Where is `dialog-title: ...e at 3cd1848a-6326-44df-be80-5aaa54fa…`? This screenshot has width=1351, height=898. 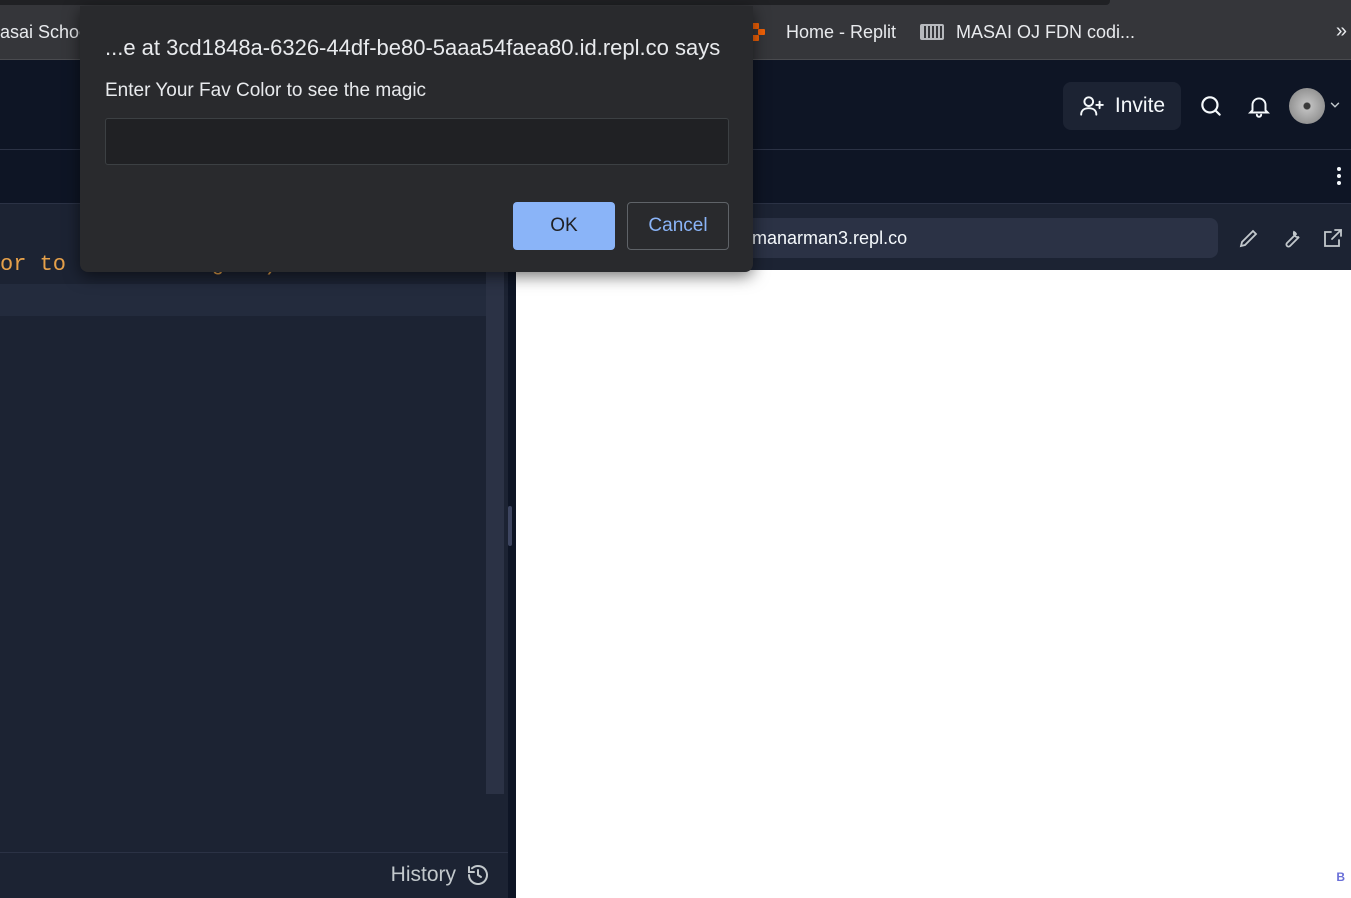
dialog-title: ...e at 3cd1848a-6326-44df-be80-5aaa54fa… is located at coordinates (413, 47).